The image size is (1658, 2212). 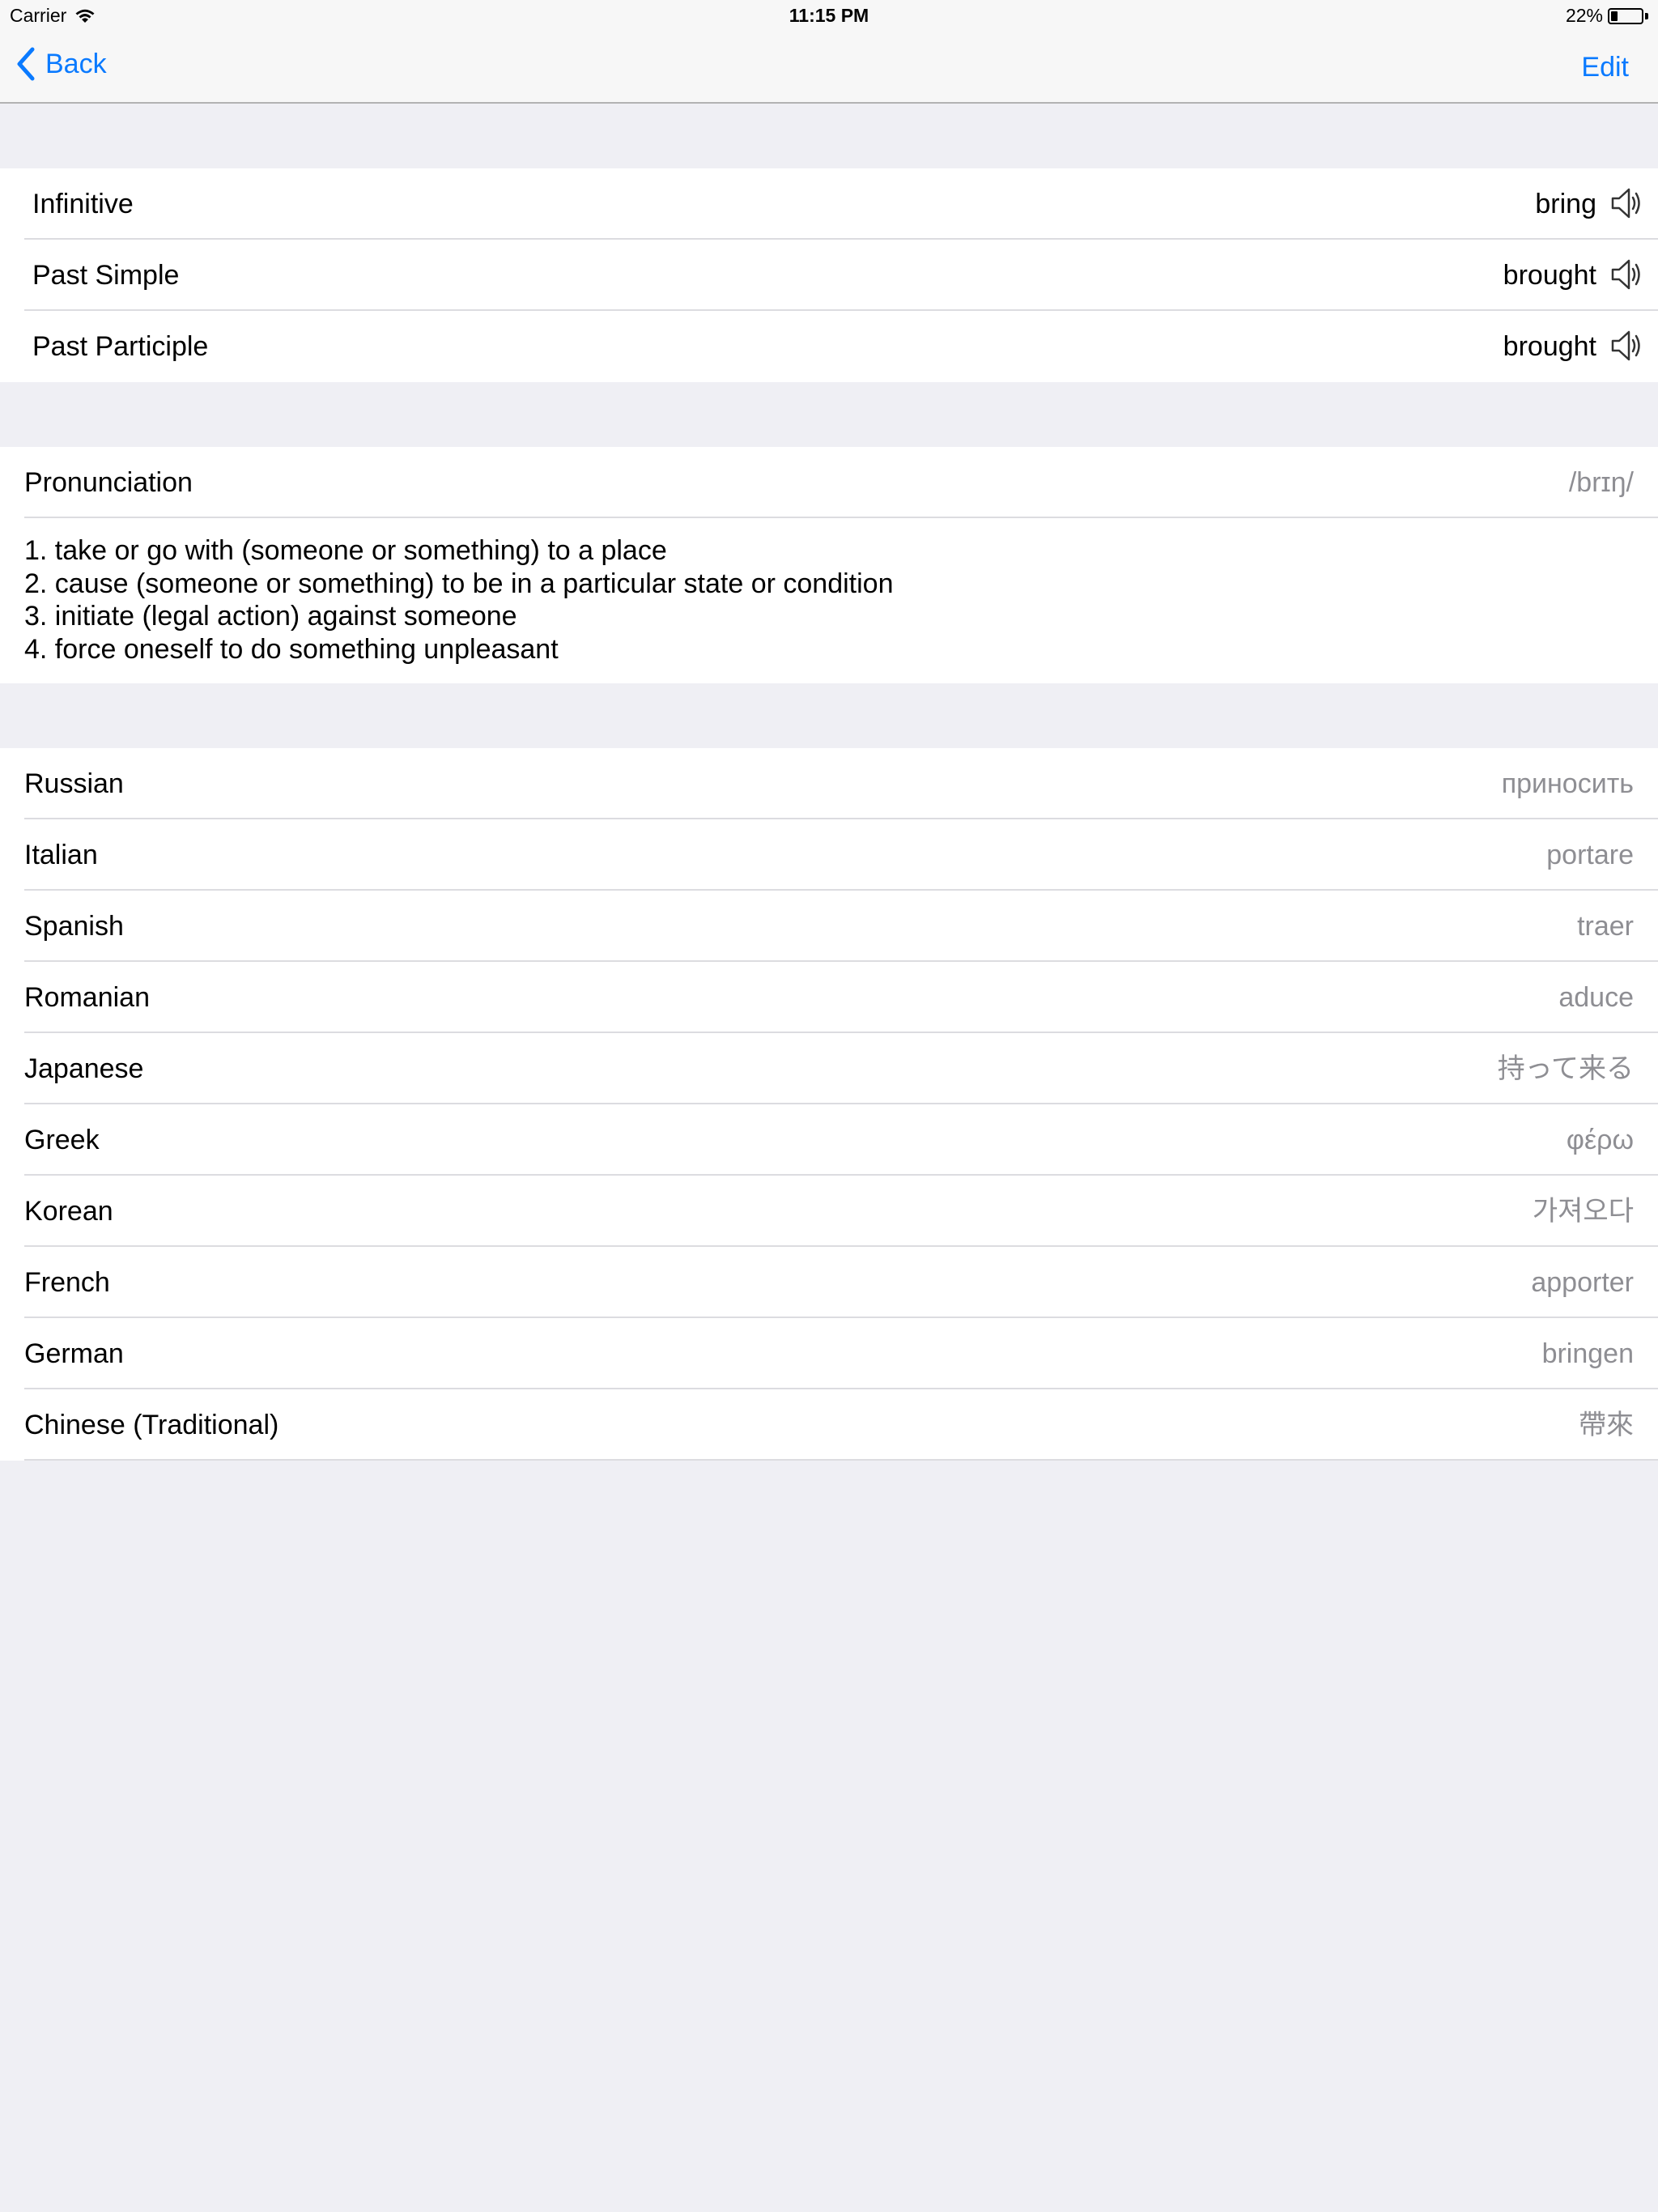 What do you see at coordinates (1583, 1212) in the screenshot?
I see `translation-value: 가져오다` at bounding box center [1583, 1212].